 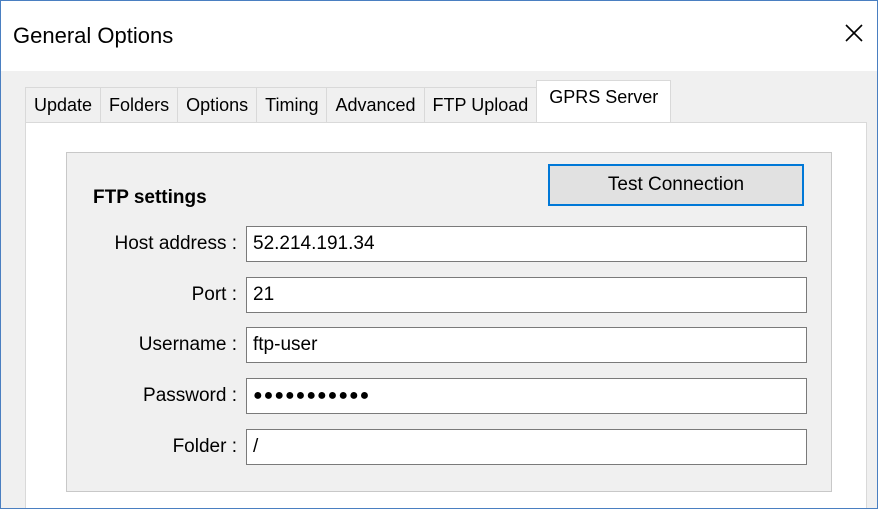 What do you see at coordinates (526, 295) in the screenshot?
I see `port-field: 21` at bounding box center [526, 295].